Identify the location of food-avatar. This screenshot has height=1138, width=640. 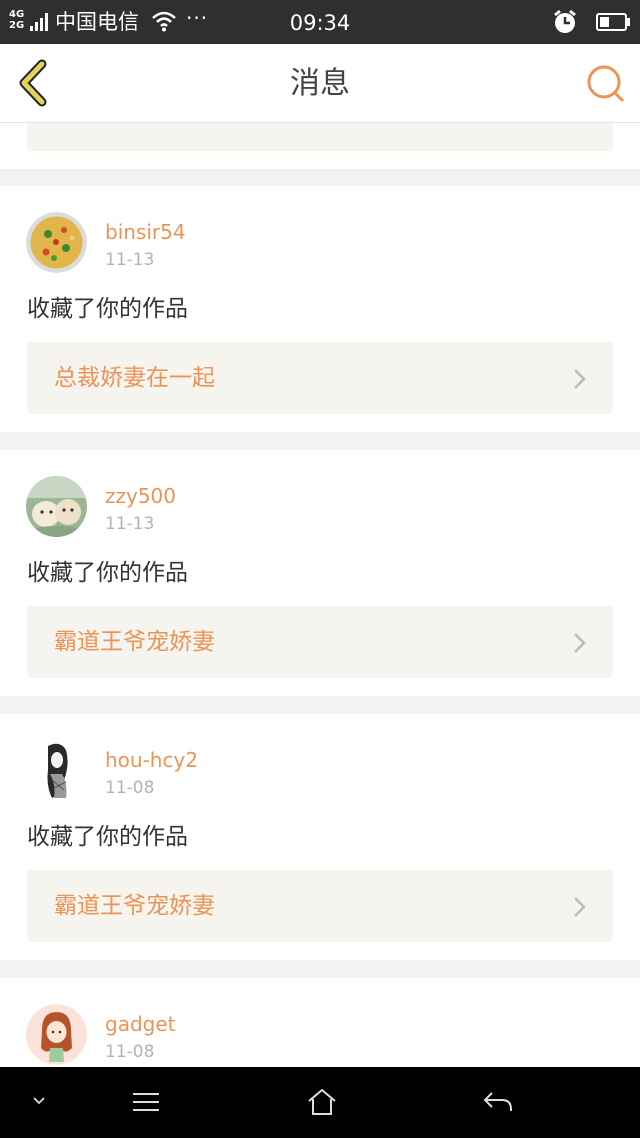
(56, 242).